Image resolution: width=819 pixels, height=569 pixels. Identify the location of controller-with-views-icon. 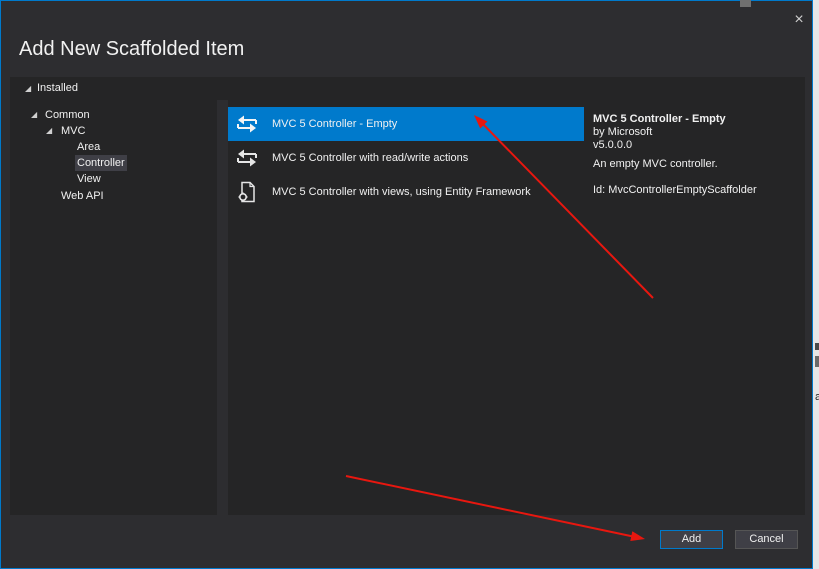
(246, 192).